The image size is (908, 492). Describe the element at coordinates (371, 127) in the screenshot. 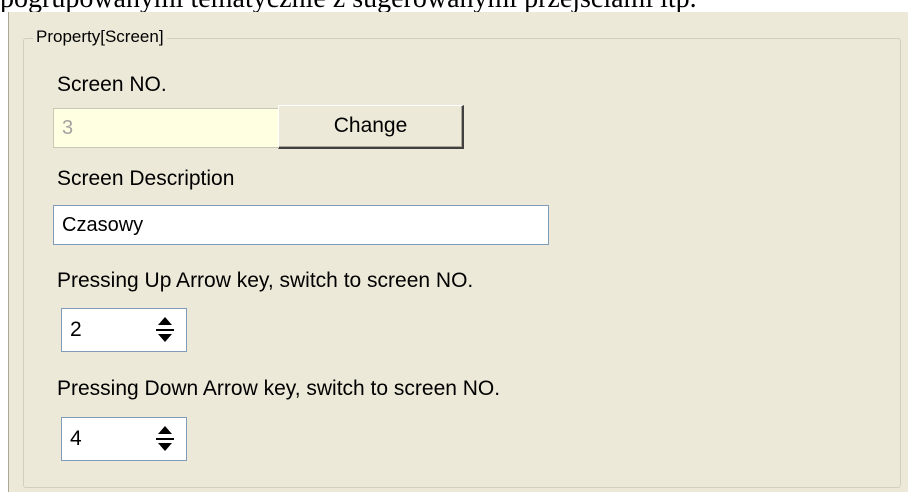

I see `change-button: Change` at that location.